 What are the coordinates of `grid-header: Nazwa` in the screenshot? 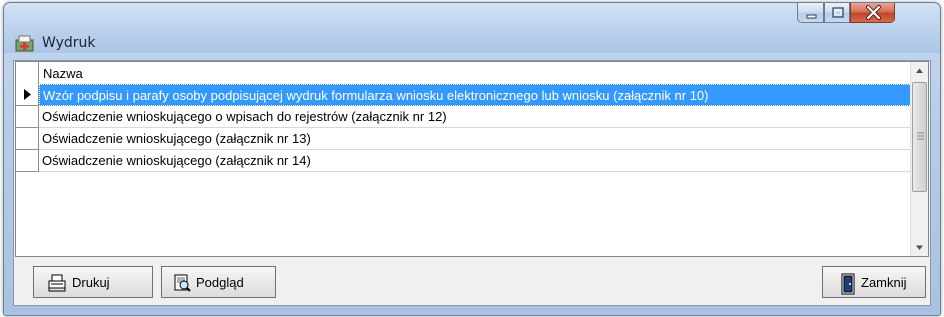 It's located at (464, 73).